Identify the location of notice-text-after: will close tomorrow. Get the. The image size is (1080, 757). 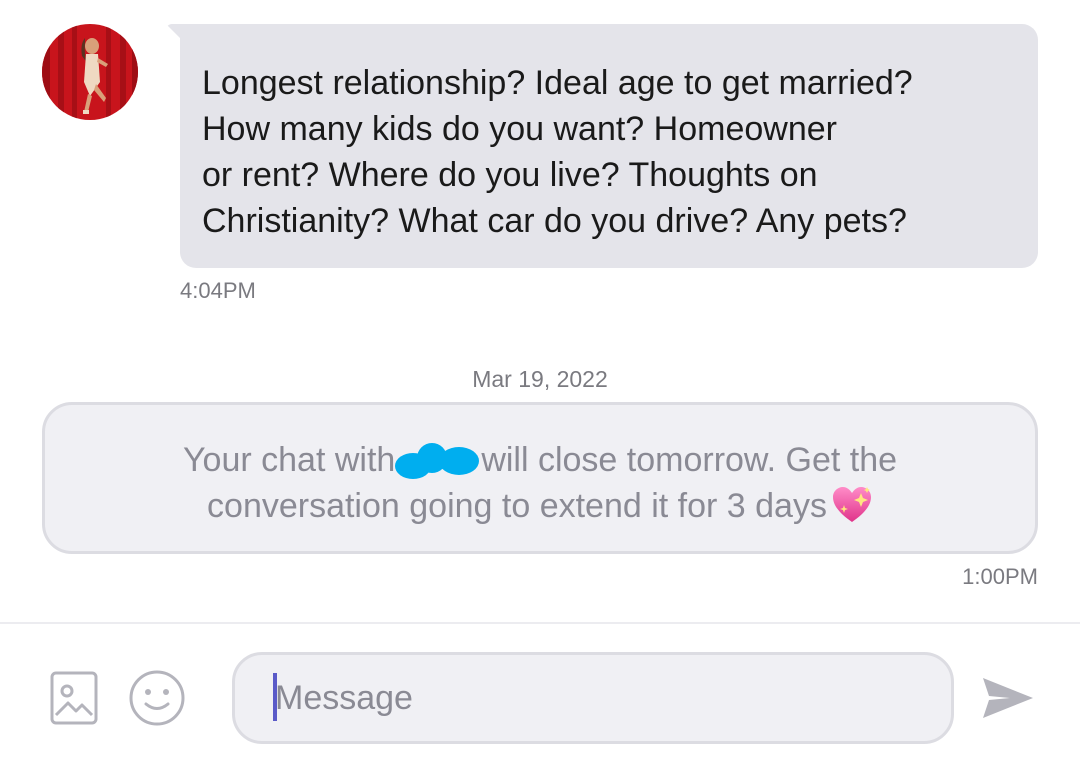
(689, 460).